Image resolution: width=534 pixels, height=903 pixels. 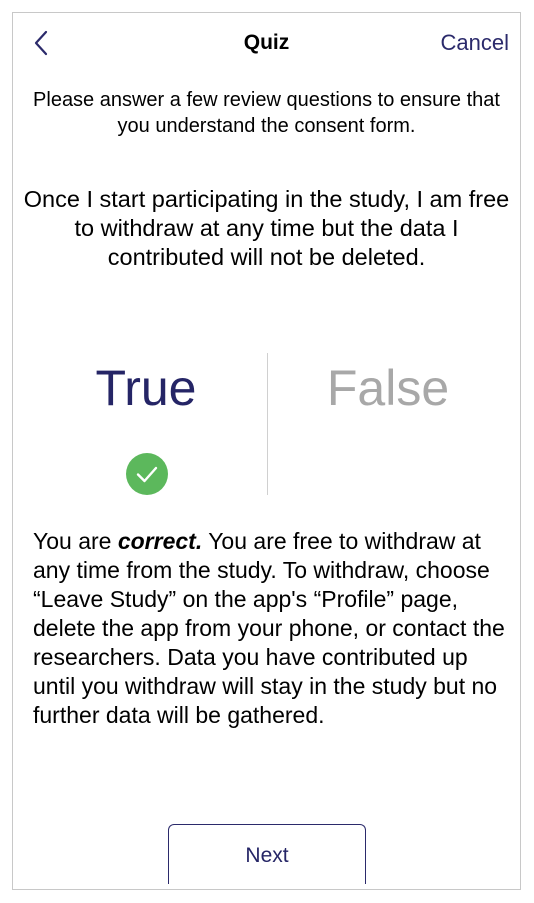 I want to click on explanation-emphasis: correct., so click(x=160, y=541).